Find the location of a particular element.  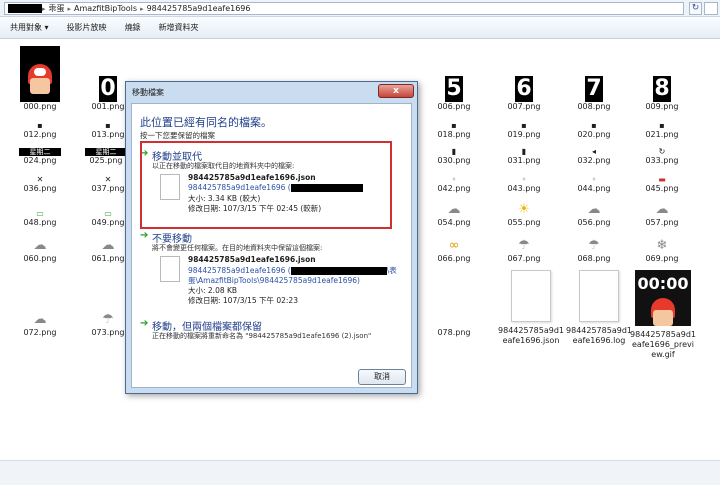

search-box is located at coordinates (711, 8).